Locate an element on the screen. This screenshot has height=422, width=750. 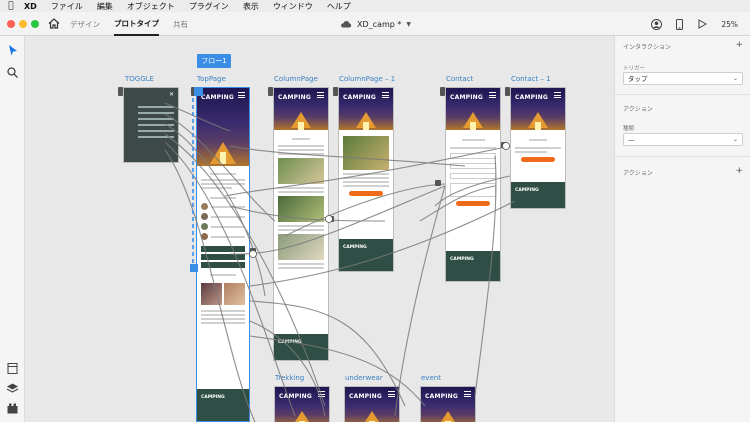
type-select: — ⌄ is located at coordinates (683, 139).